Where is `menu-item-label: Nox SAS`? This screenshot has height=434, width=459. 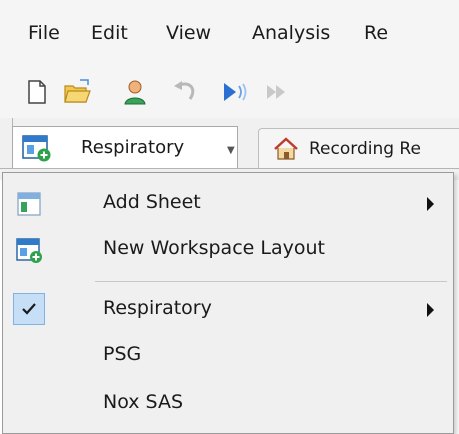
menu-item-label: Nox SAS is located at coordinates (143, 402).